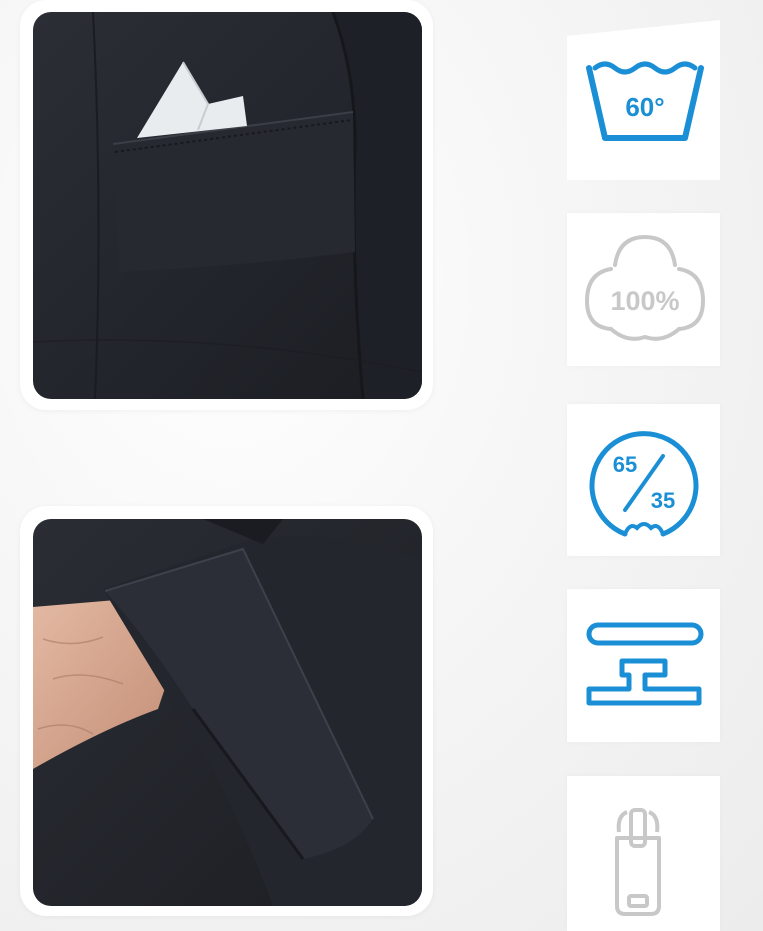 This screenshot has height=931, width=763. I want to click on press-stud-icon, so click(645, 664).